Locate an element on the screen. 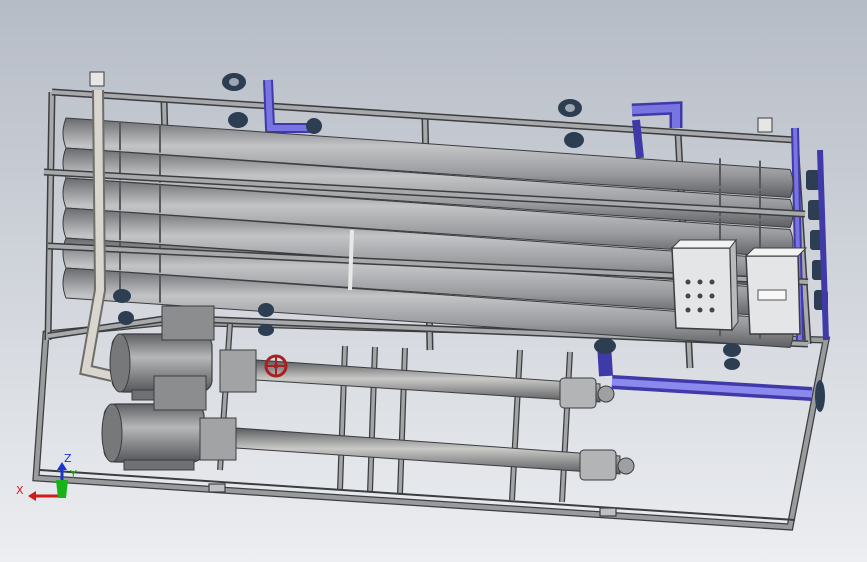  vessel-support-rod is located at coordinates (351, 260).